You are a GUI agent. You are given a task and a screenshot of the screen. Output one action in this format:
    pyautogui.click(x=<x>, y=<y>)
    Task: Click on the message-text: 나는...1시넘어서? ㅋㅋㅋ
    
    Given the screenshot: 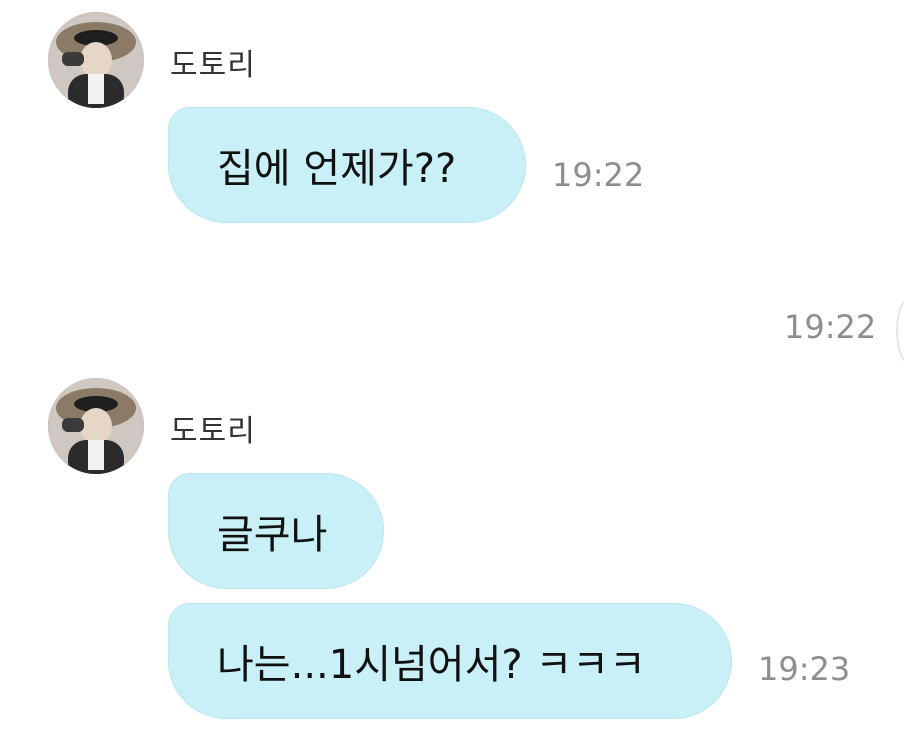 What is the action you would take?
    pyautogui.click(x=431, y=665)
    